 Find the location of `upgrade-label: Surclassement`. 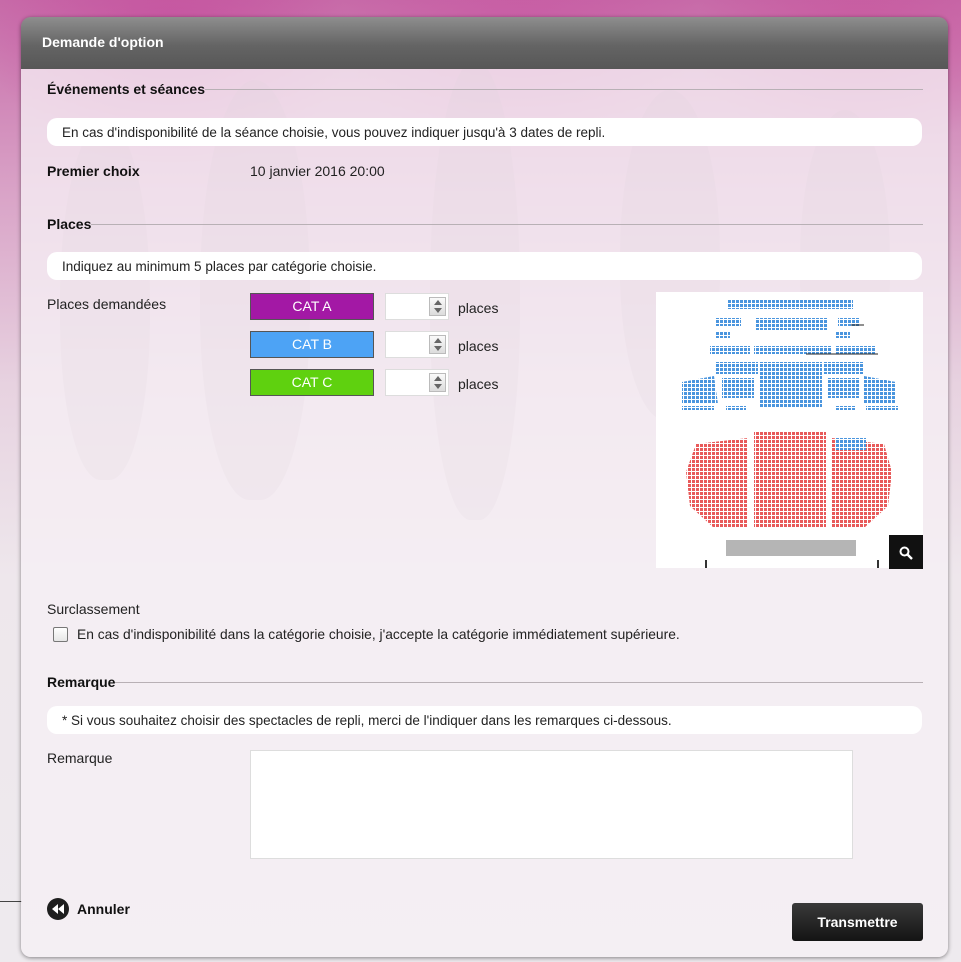

upgrade-label: Surclassement is located at coordinates (93, 609).